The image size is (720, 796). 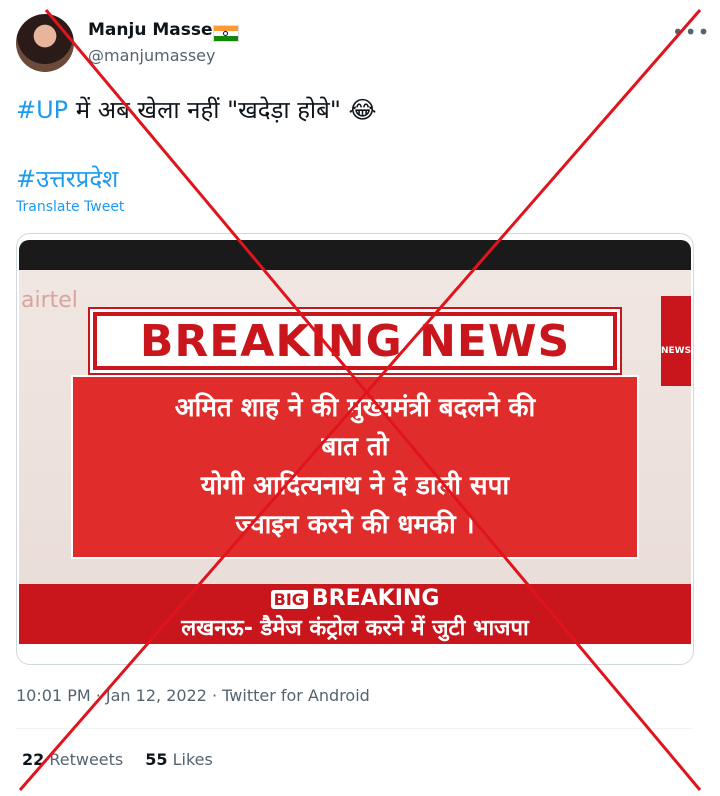 I want to click on likes-count: 55, so click(x=156, y=759).